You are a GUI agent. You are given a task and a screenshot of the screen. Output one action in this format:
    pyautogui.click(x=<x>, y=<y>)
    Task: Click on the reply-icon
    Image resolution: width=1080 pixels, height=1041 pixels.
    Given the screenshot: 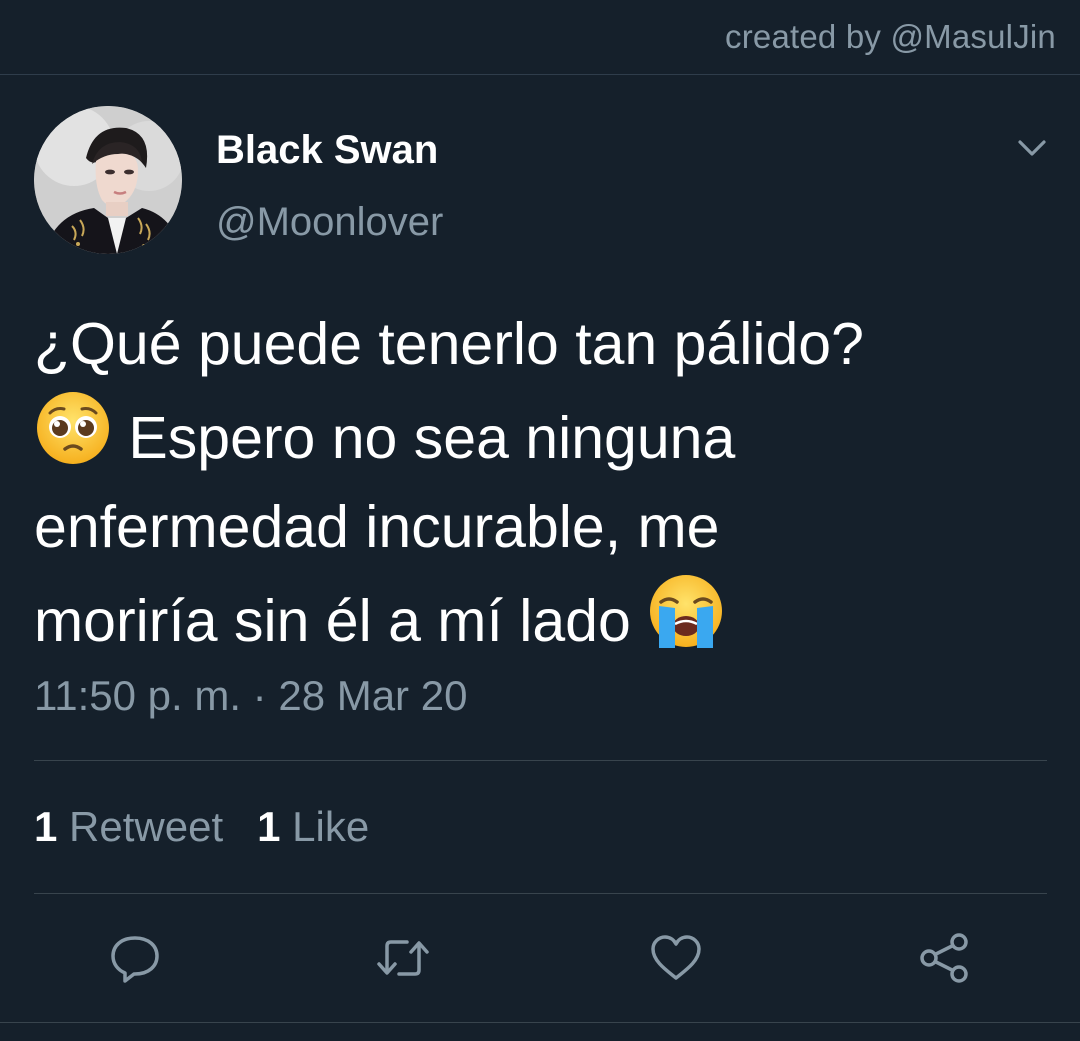 What is the action you would take?
    pyautogui.click(x=135, y=958)
    